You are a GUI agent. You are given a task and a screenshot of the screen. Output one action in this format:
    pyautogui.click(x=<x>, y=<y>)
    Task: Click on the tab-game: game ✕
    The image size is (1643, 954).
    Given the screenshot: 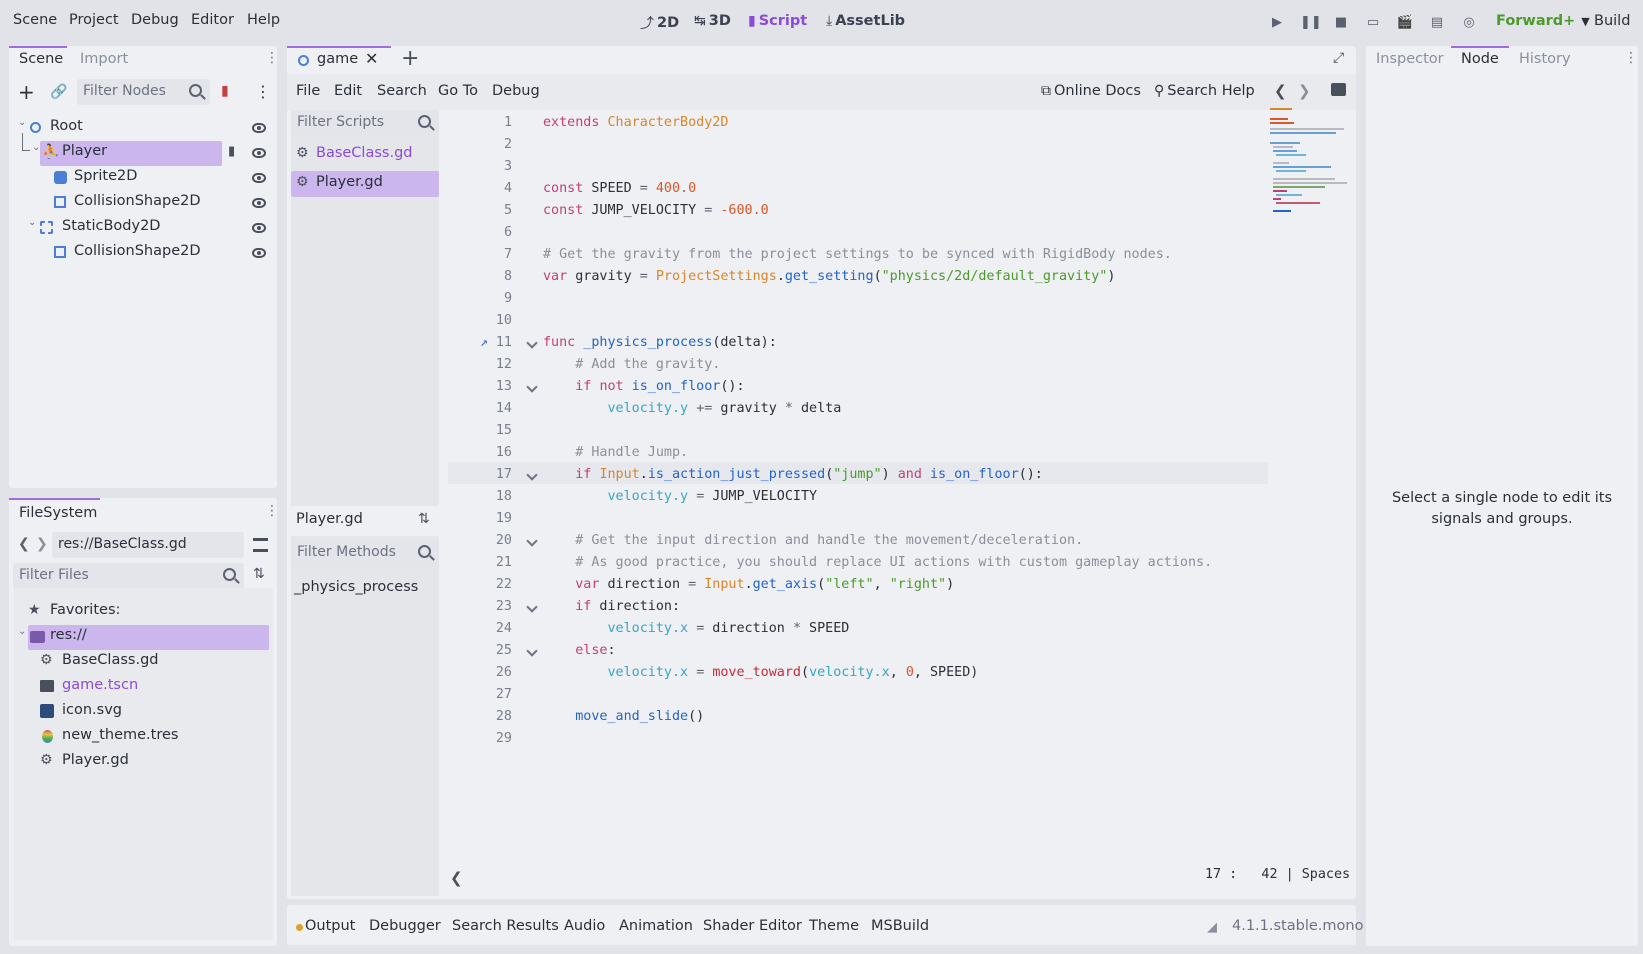 What is the action you would take?
    pyautogui.click(x=339, y=60)
    